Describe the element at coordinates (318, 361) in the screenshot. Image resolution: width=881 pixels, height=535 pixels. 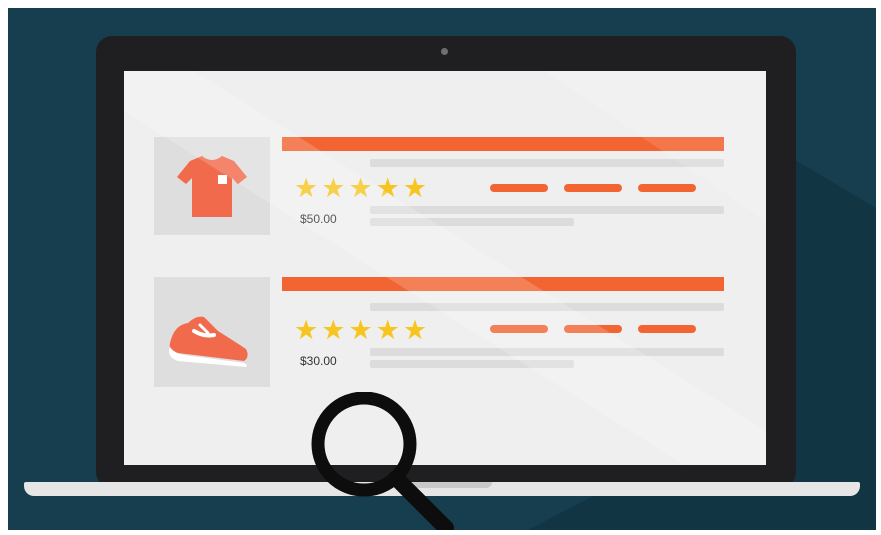
I see `product-price: $30.00` at that location.